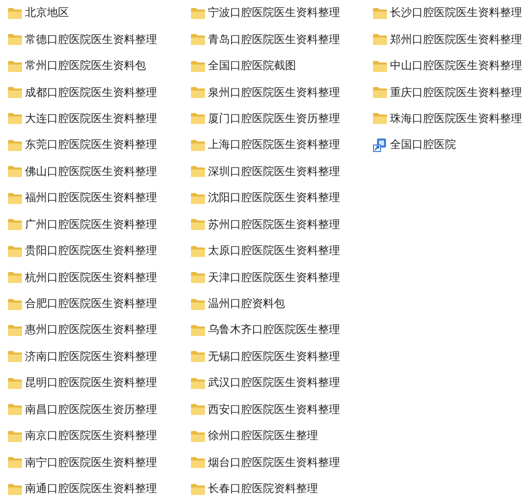  I want to click on folder-name: 珠海口腔医院医生资料整理, so click(456, 119).